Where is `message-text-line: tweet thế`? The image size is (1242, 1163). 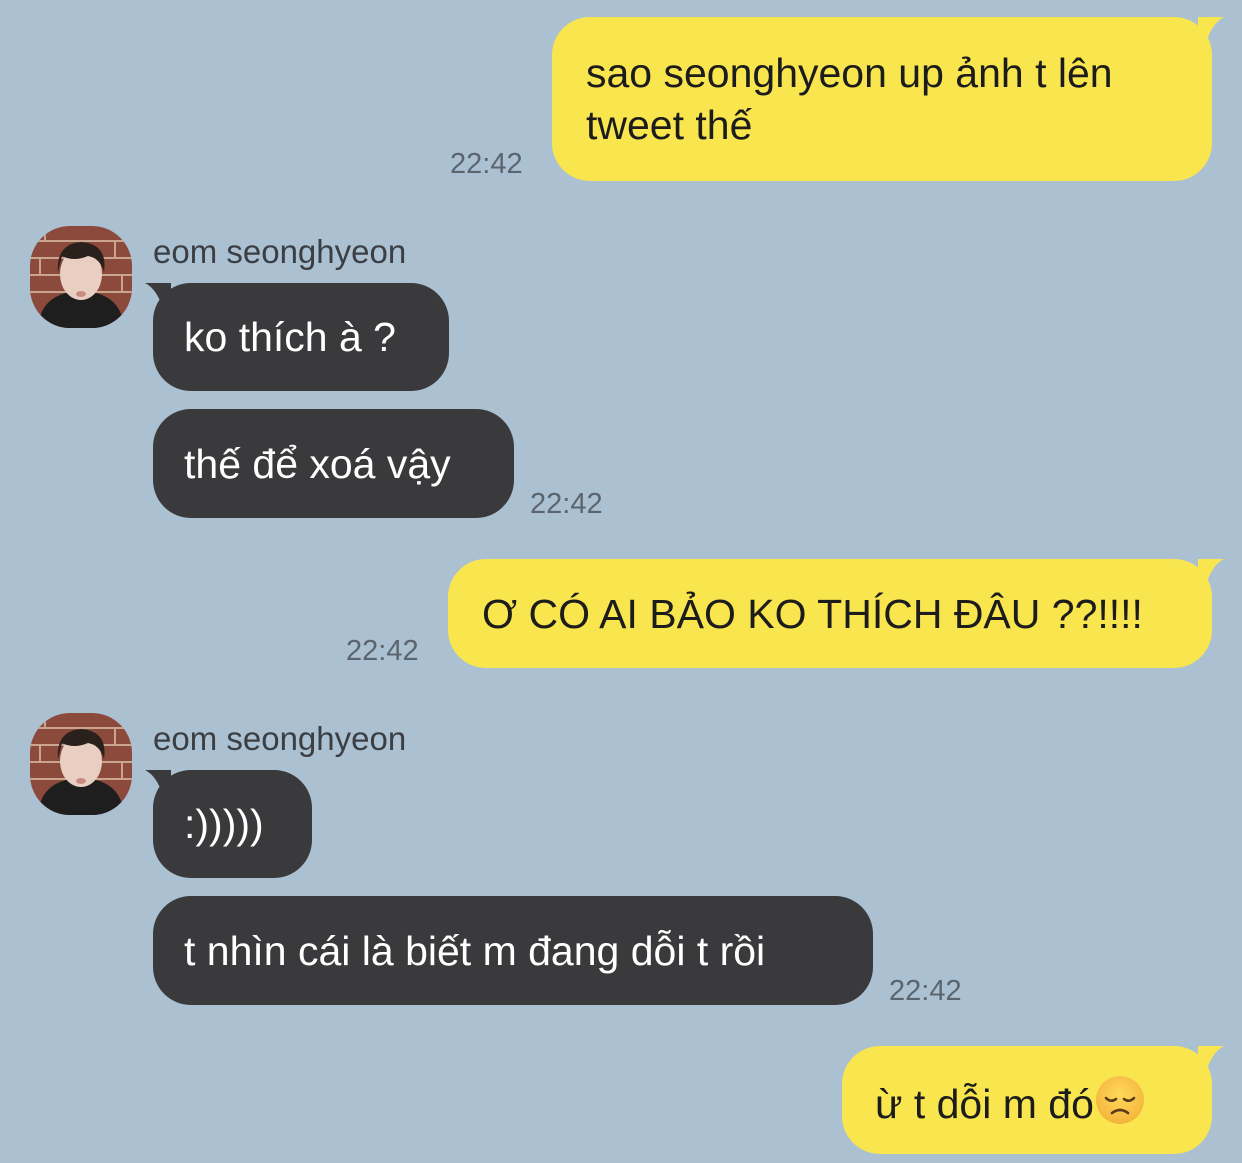 message-text-line: tweet thế is located at coordinates (669, 125).